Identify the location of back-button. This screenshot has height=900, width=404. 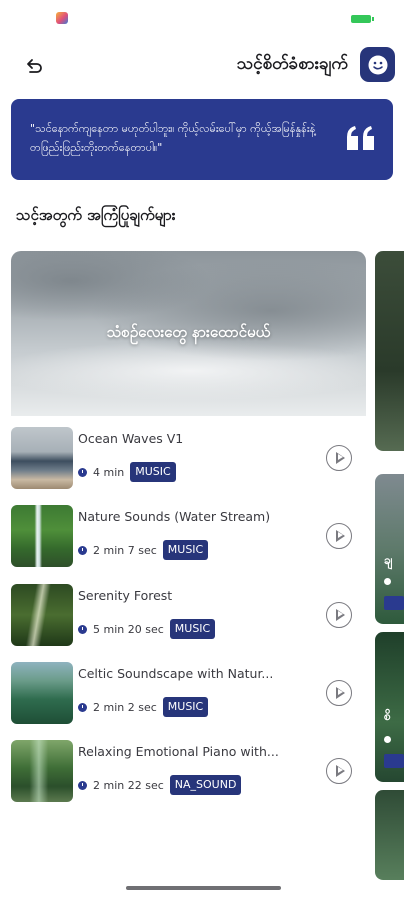
(34, 66).